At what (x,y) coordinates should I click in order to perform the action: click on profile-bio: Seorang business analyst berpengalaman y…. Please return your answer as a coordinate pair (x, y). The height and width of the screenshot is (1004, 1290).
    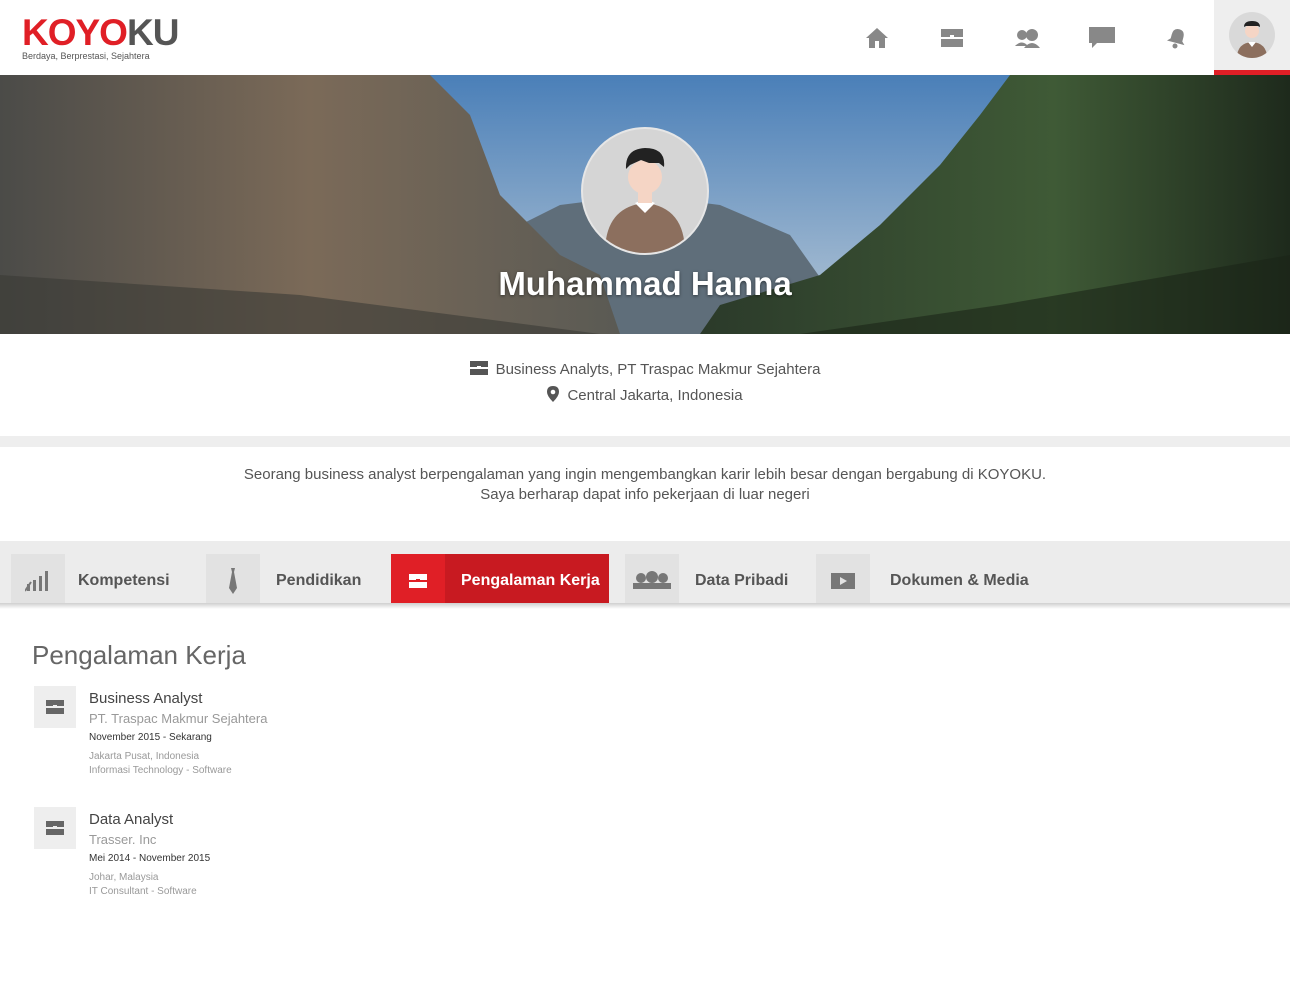
    Looking at the image, I should click on (645, 485).